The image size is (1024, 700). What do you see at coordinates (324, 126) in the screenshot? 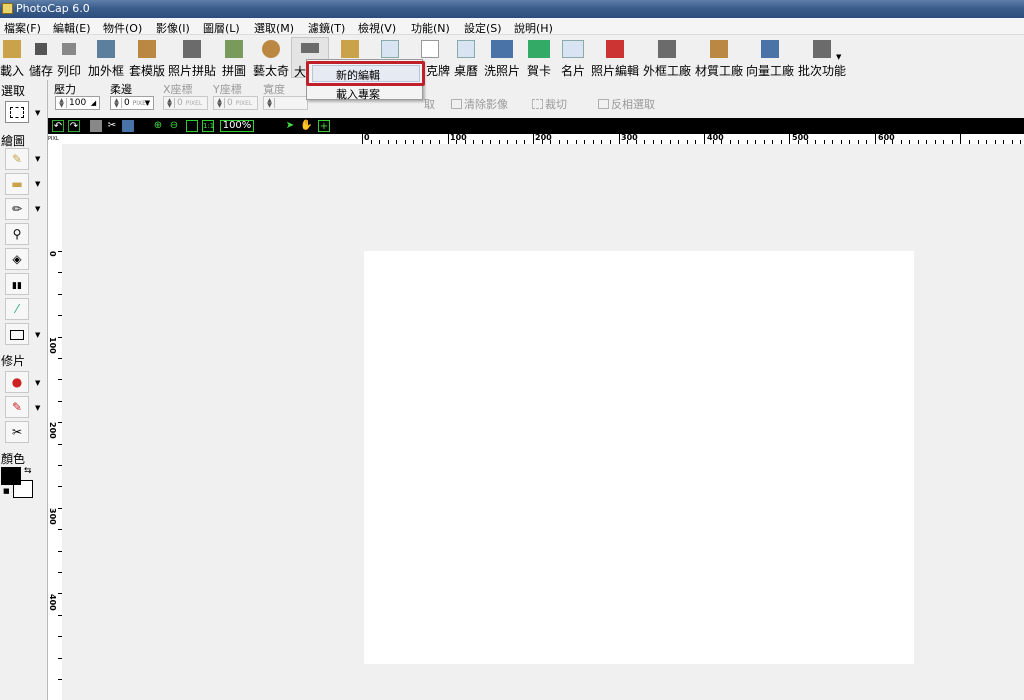
I see `crosshair-icon: +` at bounding box center [324, 126].